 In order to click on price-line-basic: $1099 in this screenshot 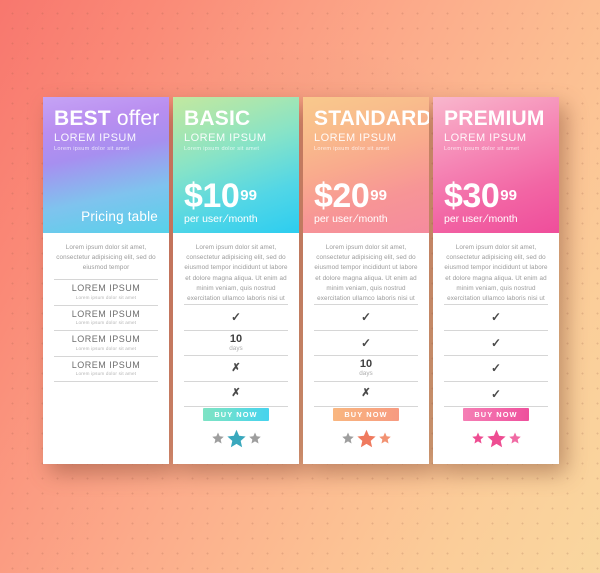, I will do `click(237, 195)`.